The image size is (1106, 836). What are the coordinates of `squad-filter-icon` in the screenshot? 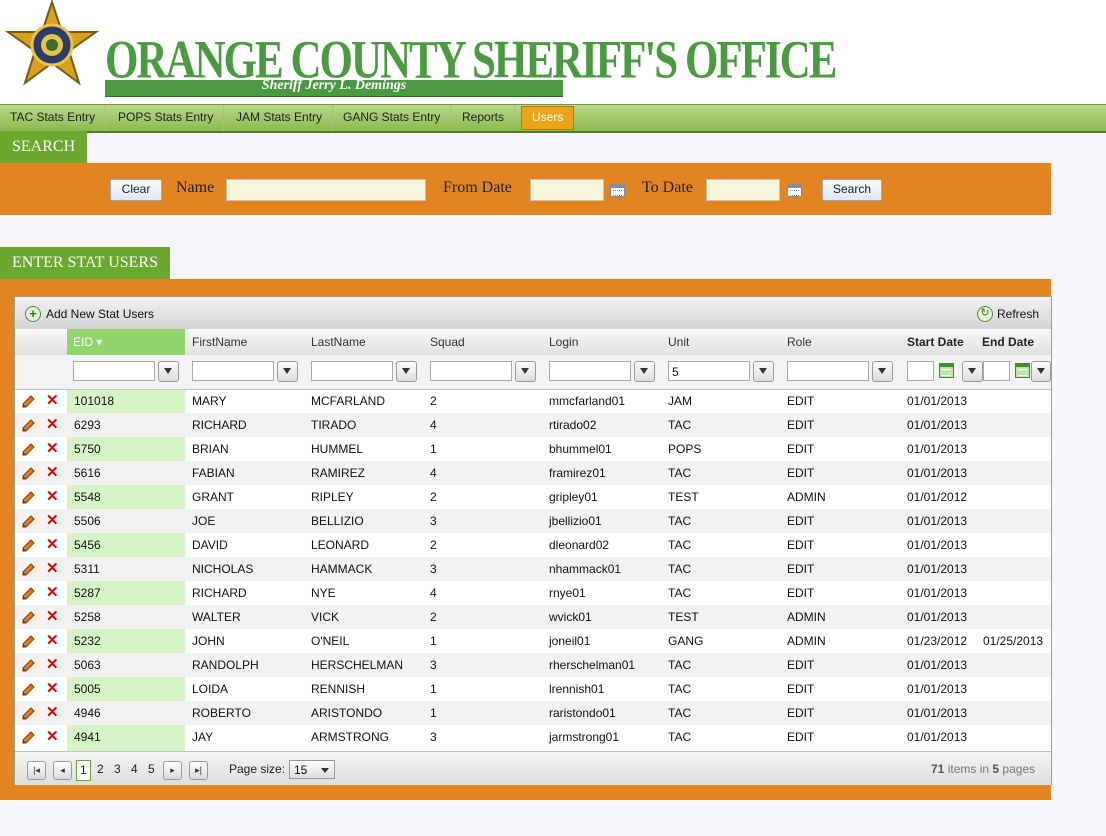 It's located at (525, 371).